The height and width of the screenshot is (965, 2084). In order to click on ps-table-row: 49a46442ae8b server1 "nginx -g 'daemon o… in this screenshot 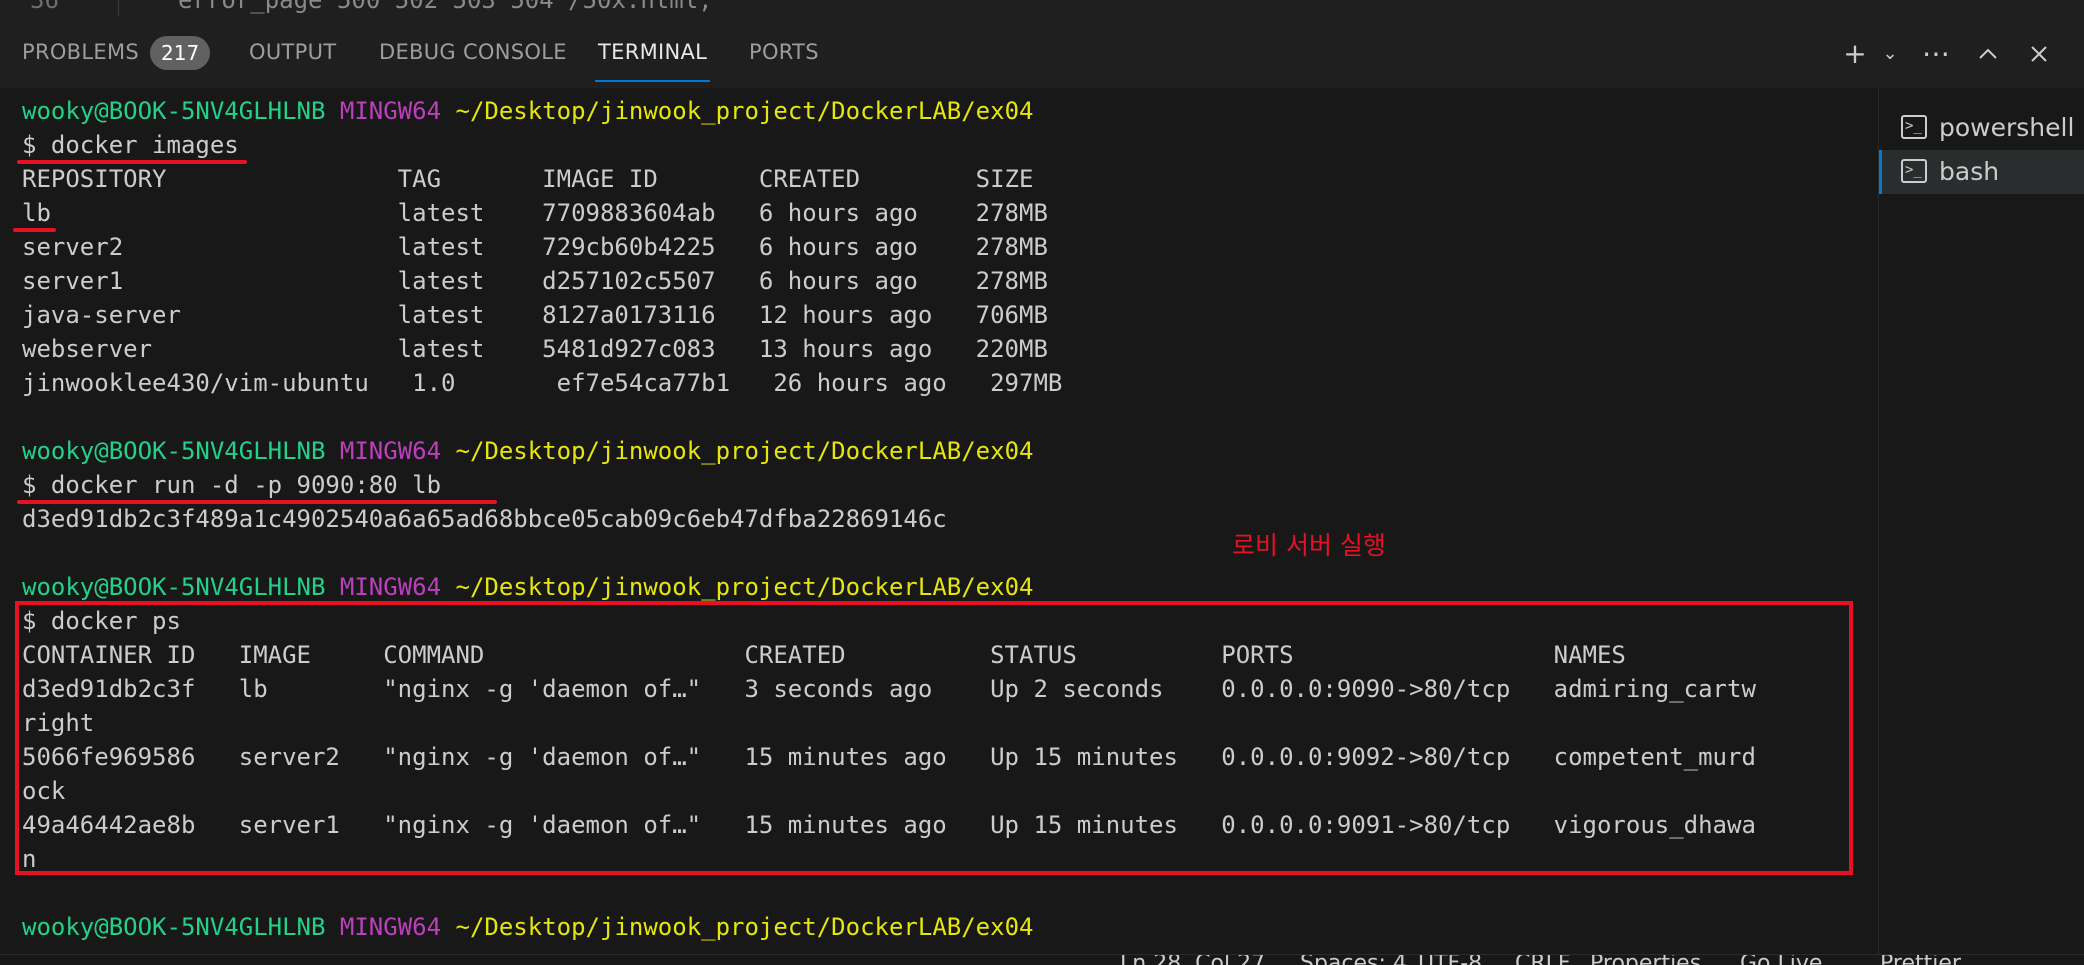, I will do `click(889, 825)`.